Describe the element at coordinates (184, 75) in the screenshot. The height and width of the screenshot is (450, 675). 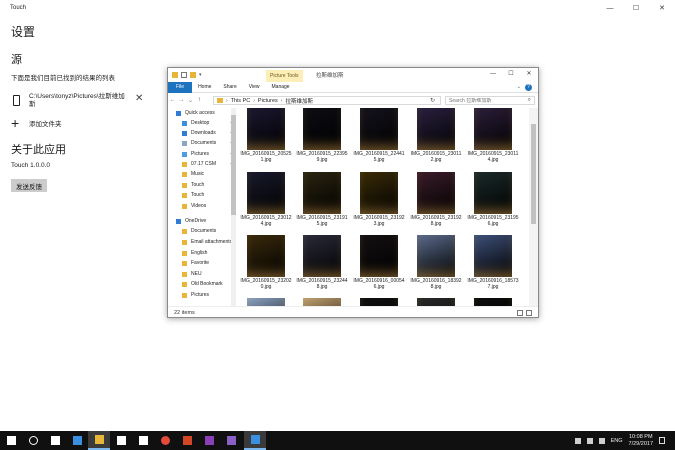
I see `properties-icon` at that location.